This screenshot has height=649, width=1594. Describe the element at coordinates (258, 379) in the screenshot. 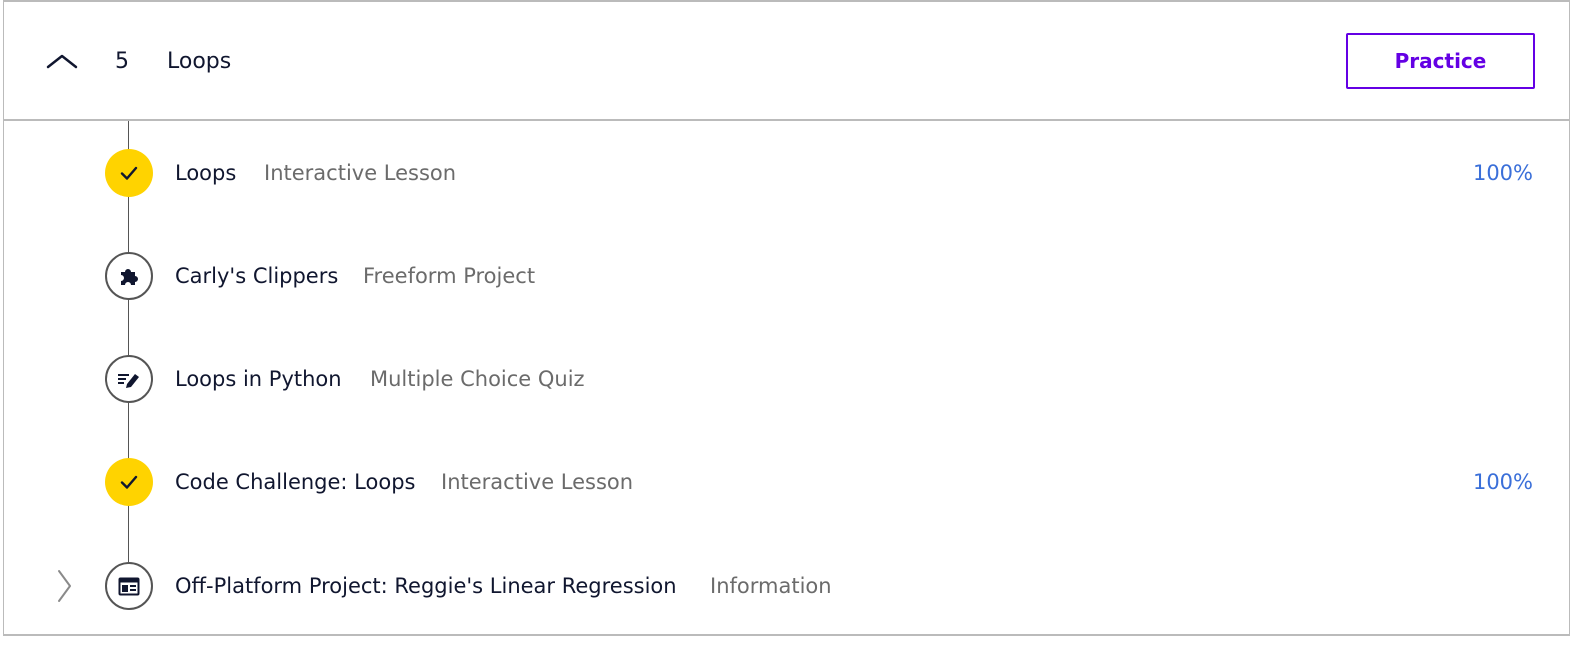

I see `lesson-name: Loops in Python` at that location.